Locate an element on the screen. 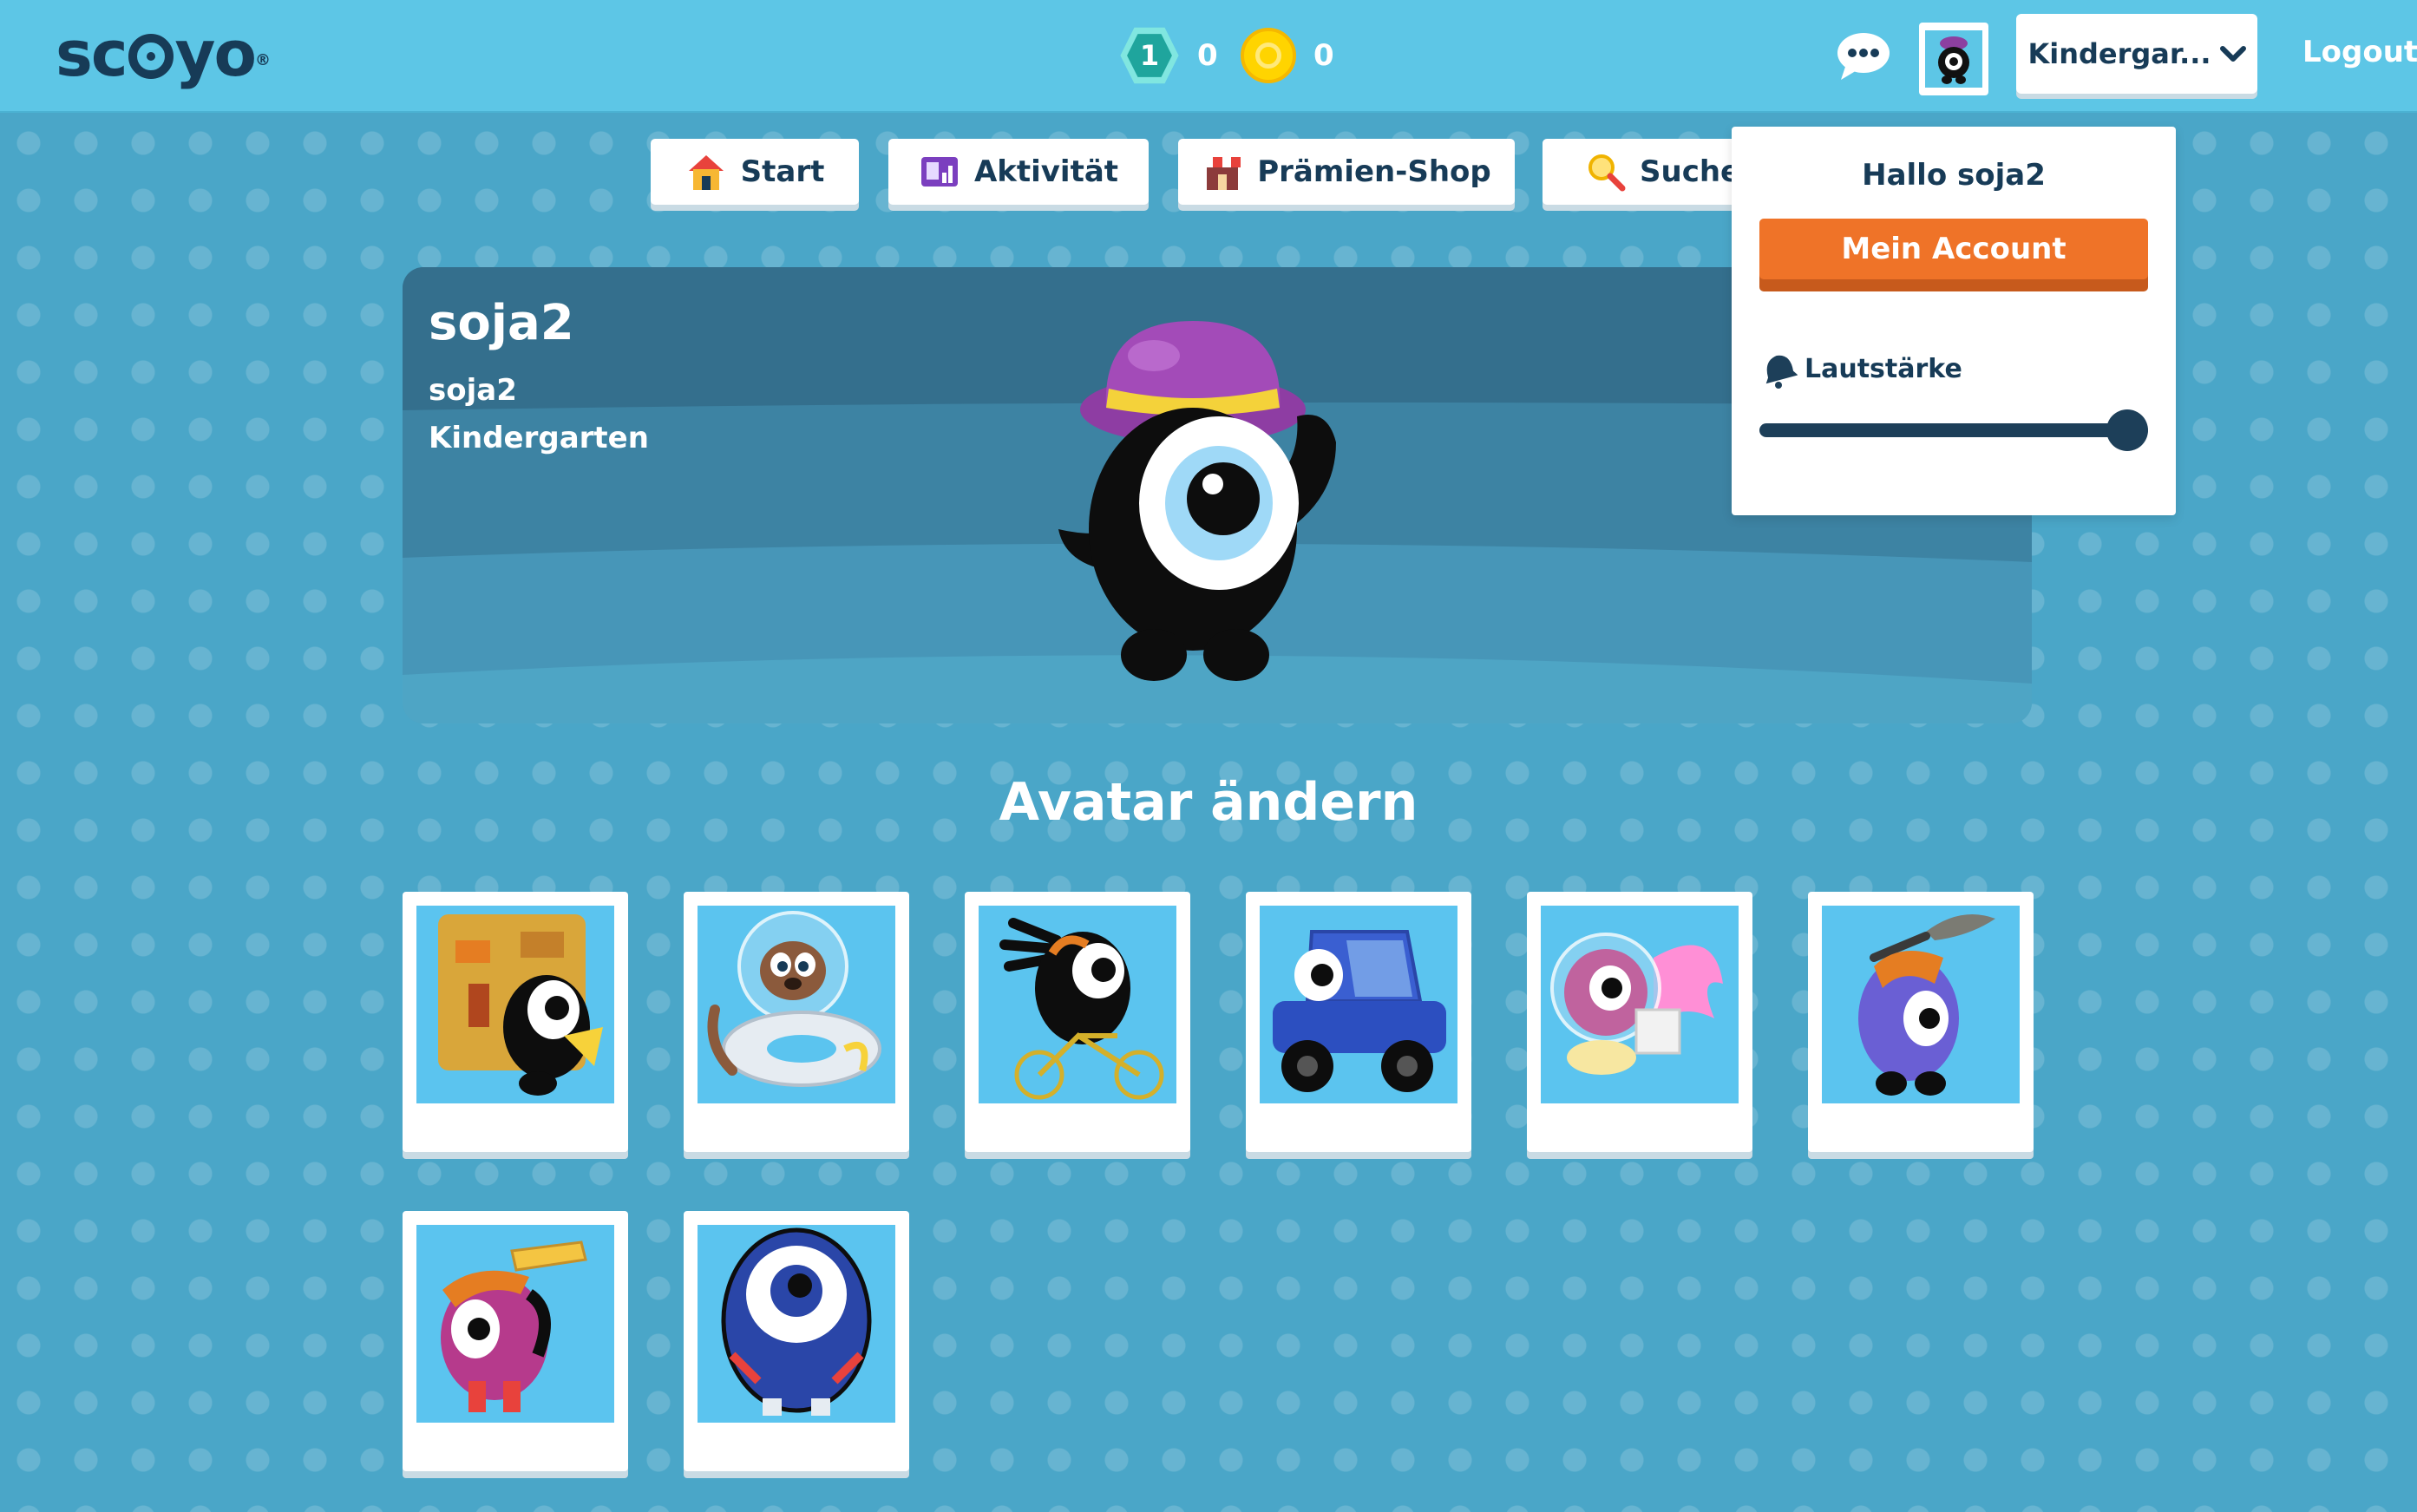  level-gems-counter: 1 0 is located at coordinates (1168, 55).